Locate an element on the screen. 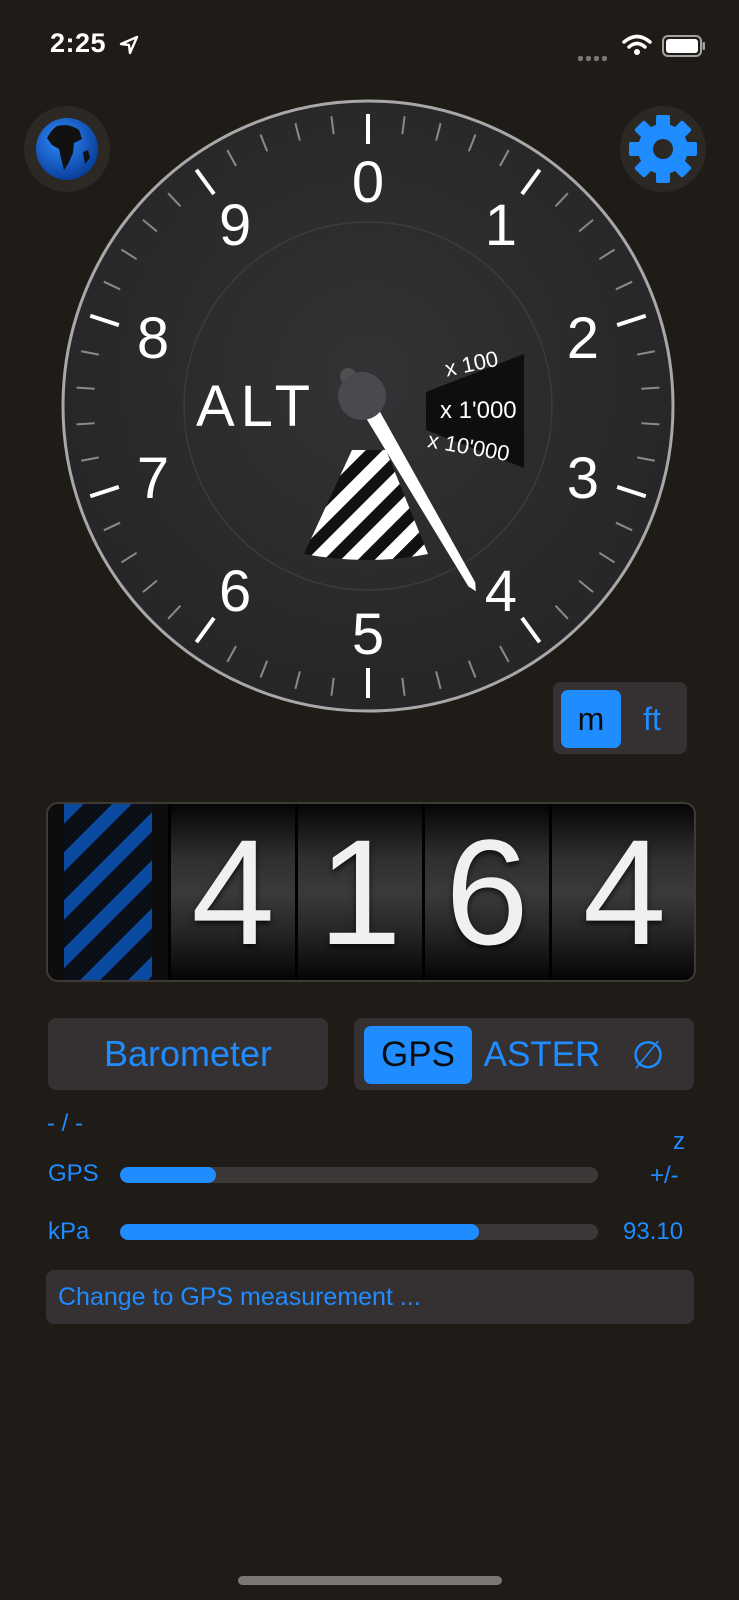 This screenshot has height=1600, width=739. dial-number-2: 2 is located at coordinates (583, 338).